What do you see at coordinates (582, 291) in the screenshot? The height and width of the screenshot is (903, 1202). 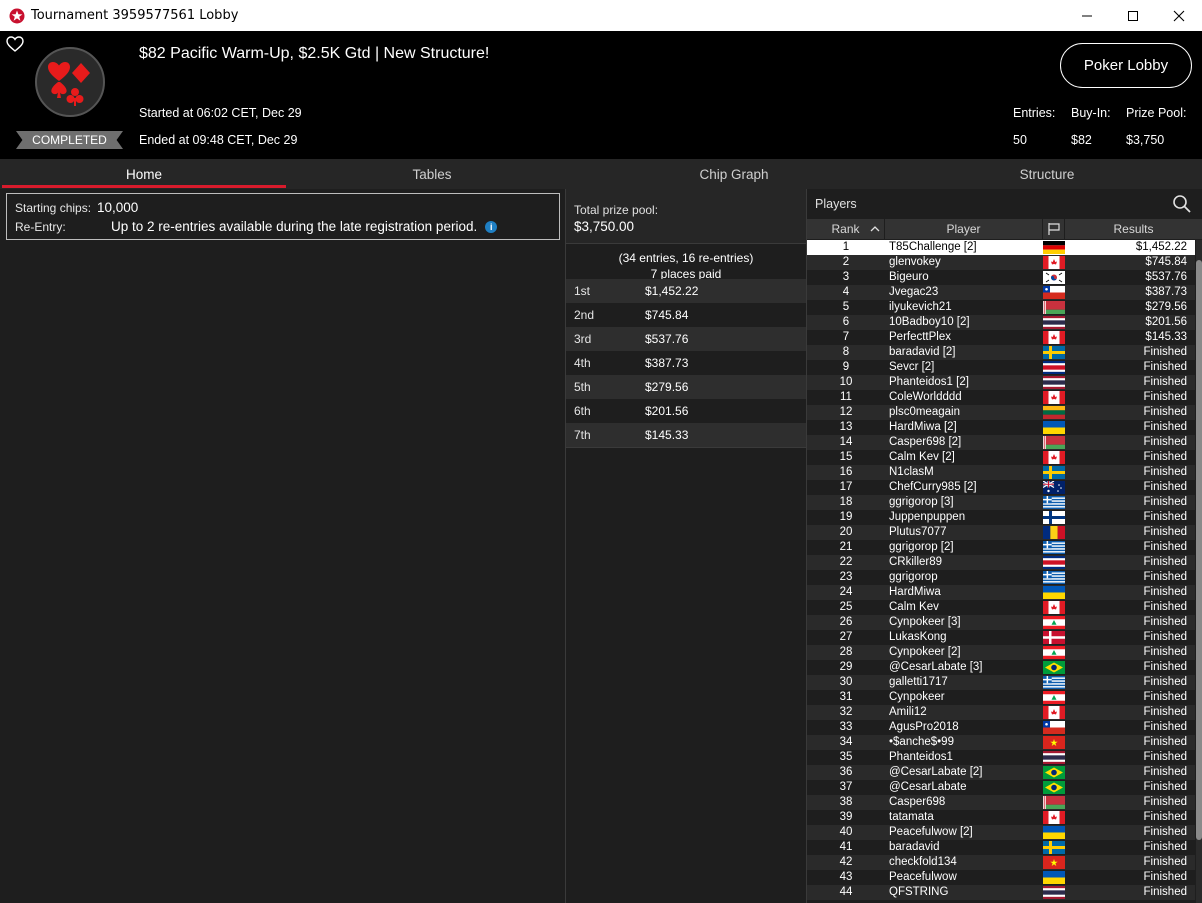 I see `payout-place: 1st` at bounding box center [582, 291].